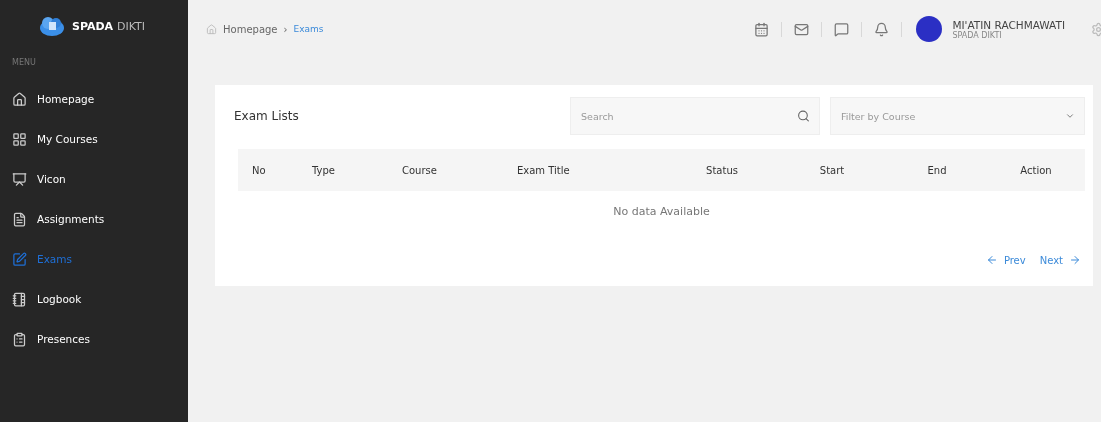 Image resolution: width=1101 pixels, height=422 pixels. What do you see at coordinates (544, 170) in the screenshot?
I see `column-header: Exam Title` at bounding box center [544, 170].